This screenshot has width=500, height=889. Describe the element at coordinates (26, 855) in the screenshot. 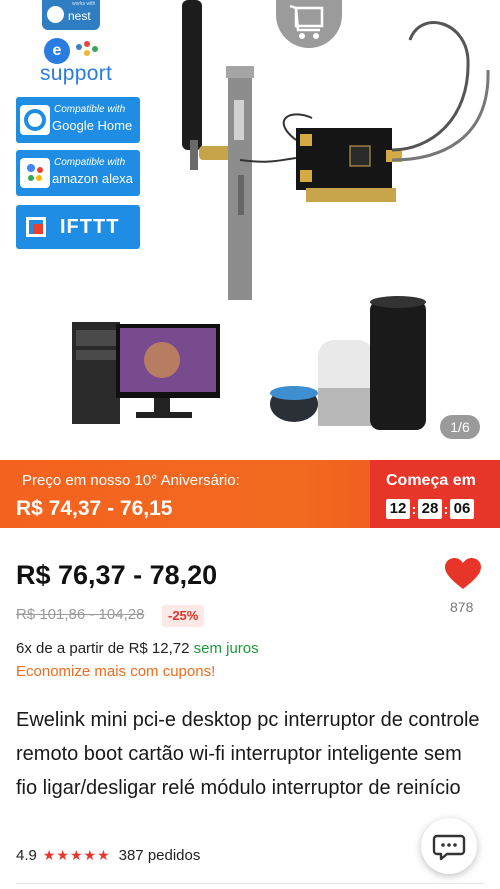

I see `rating-value: 4.9` at that location.